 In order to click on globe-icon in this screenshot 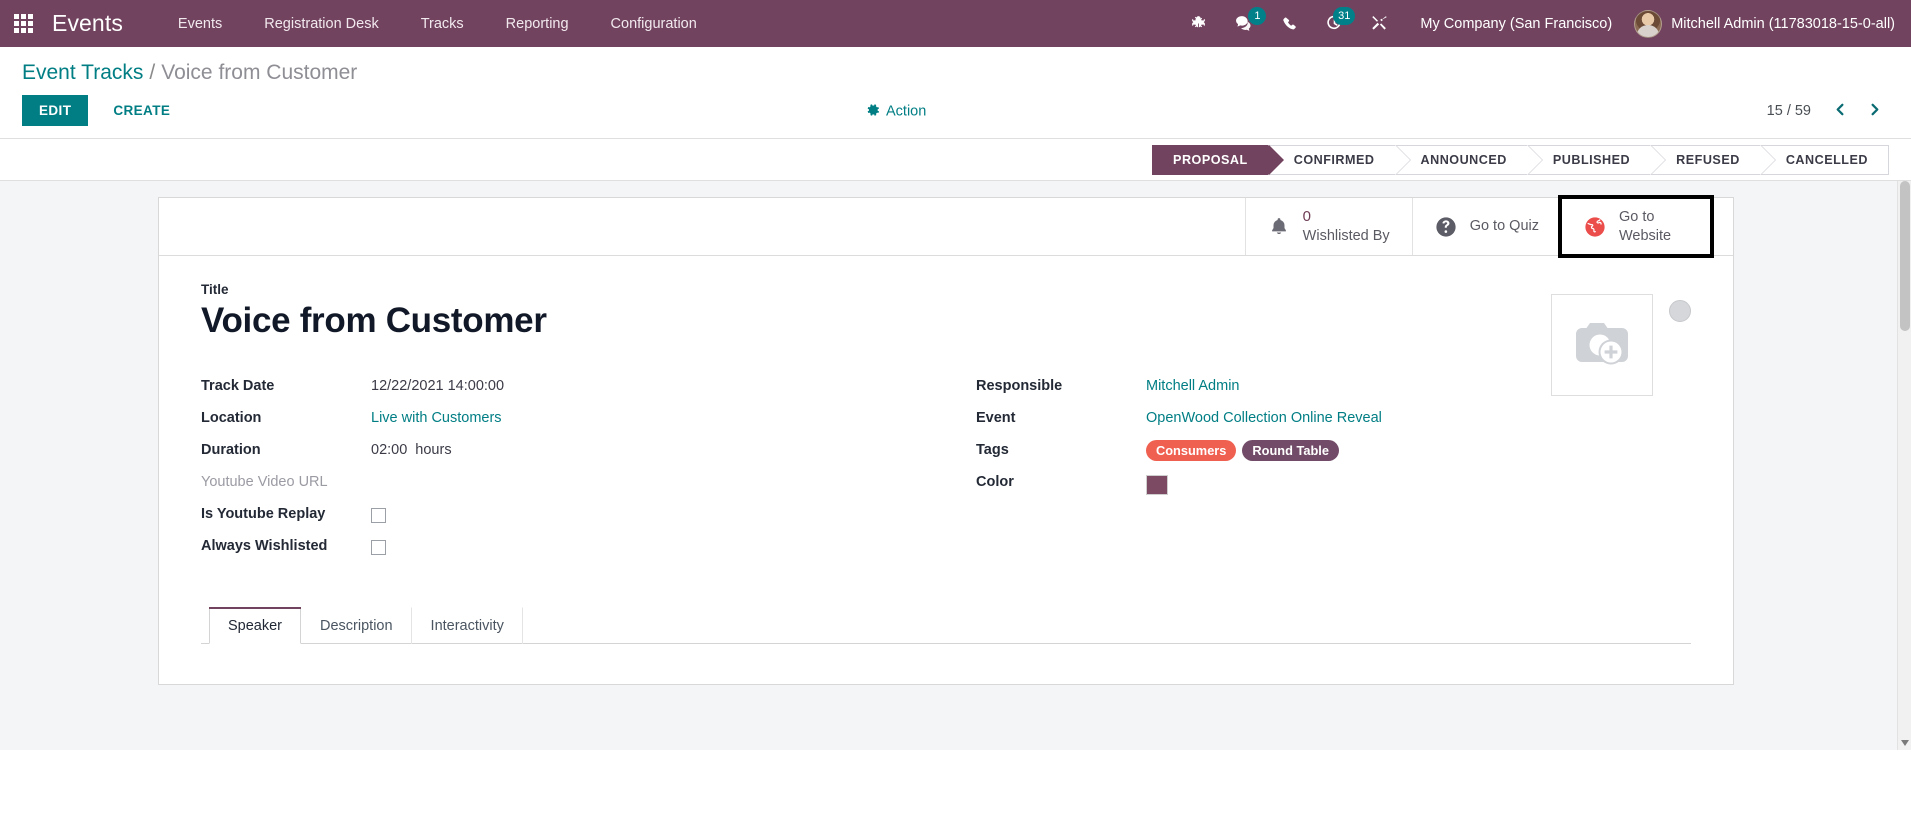, I will do `click(1595, 227)`.